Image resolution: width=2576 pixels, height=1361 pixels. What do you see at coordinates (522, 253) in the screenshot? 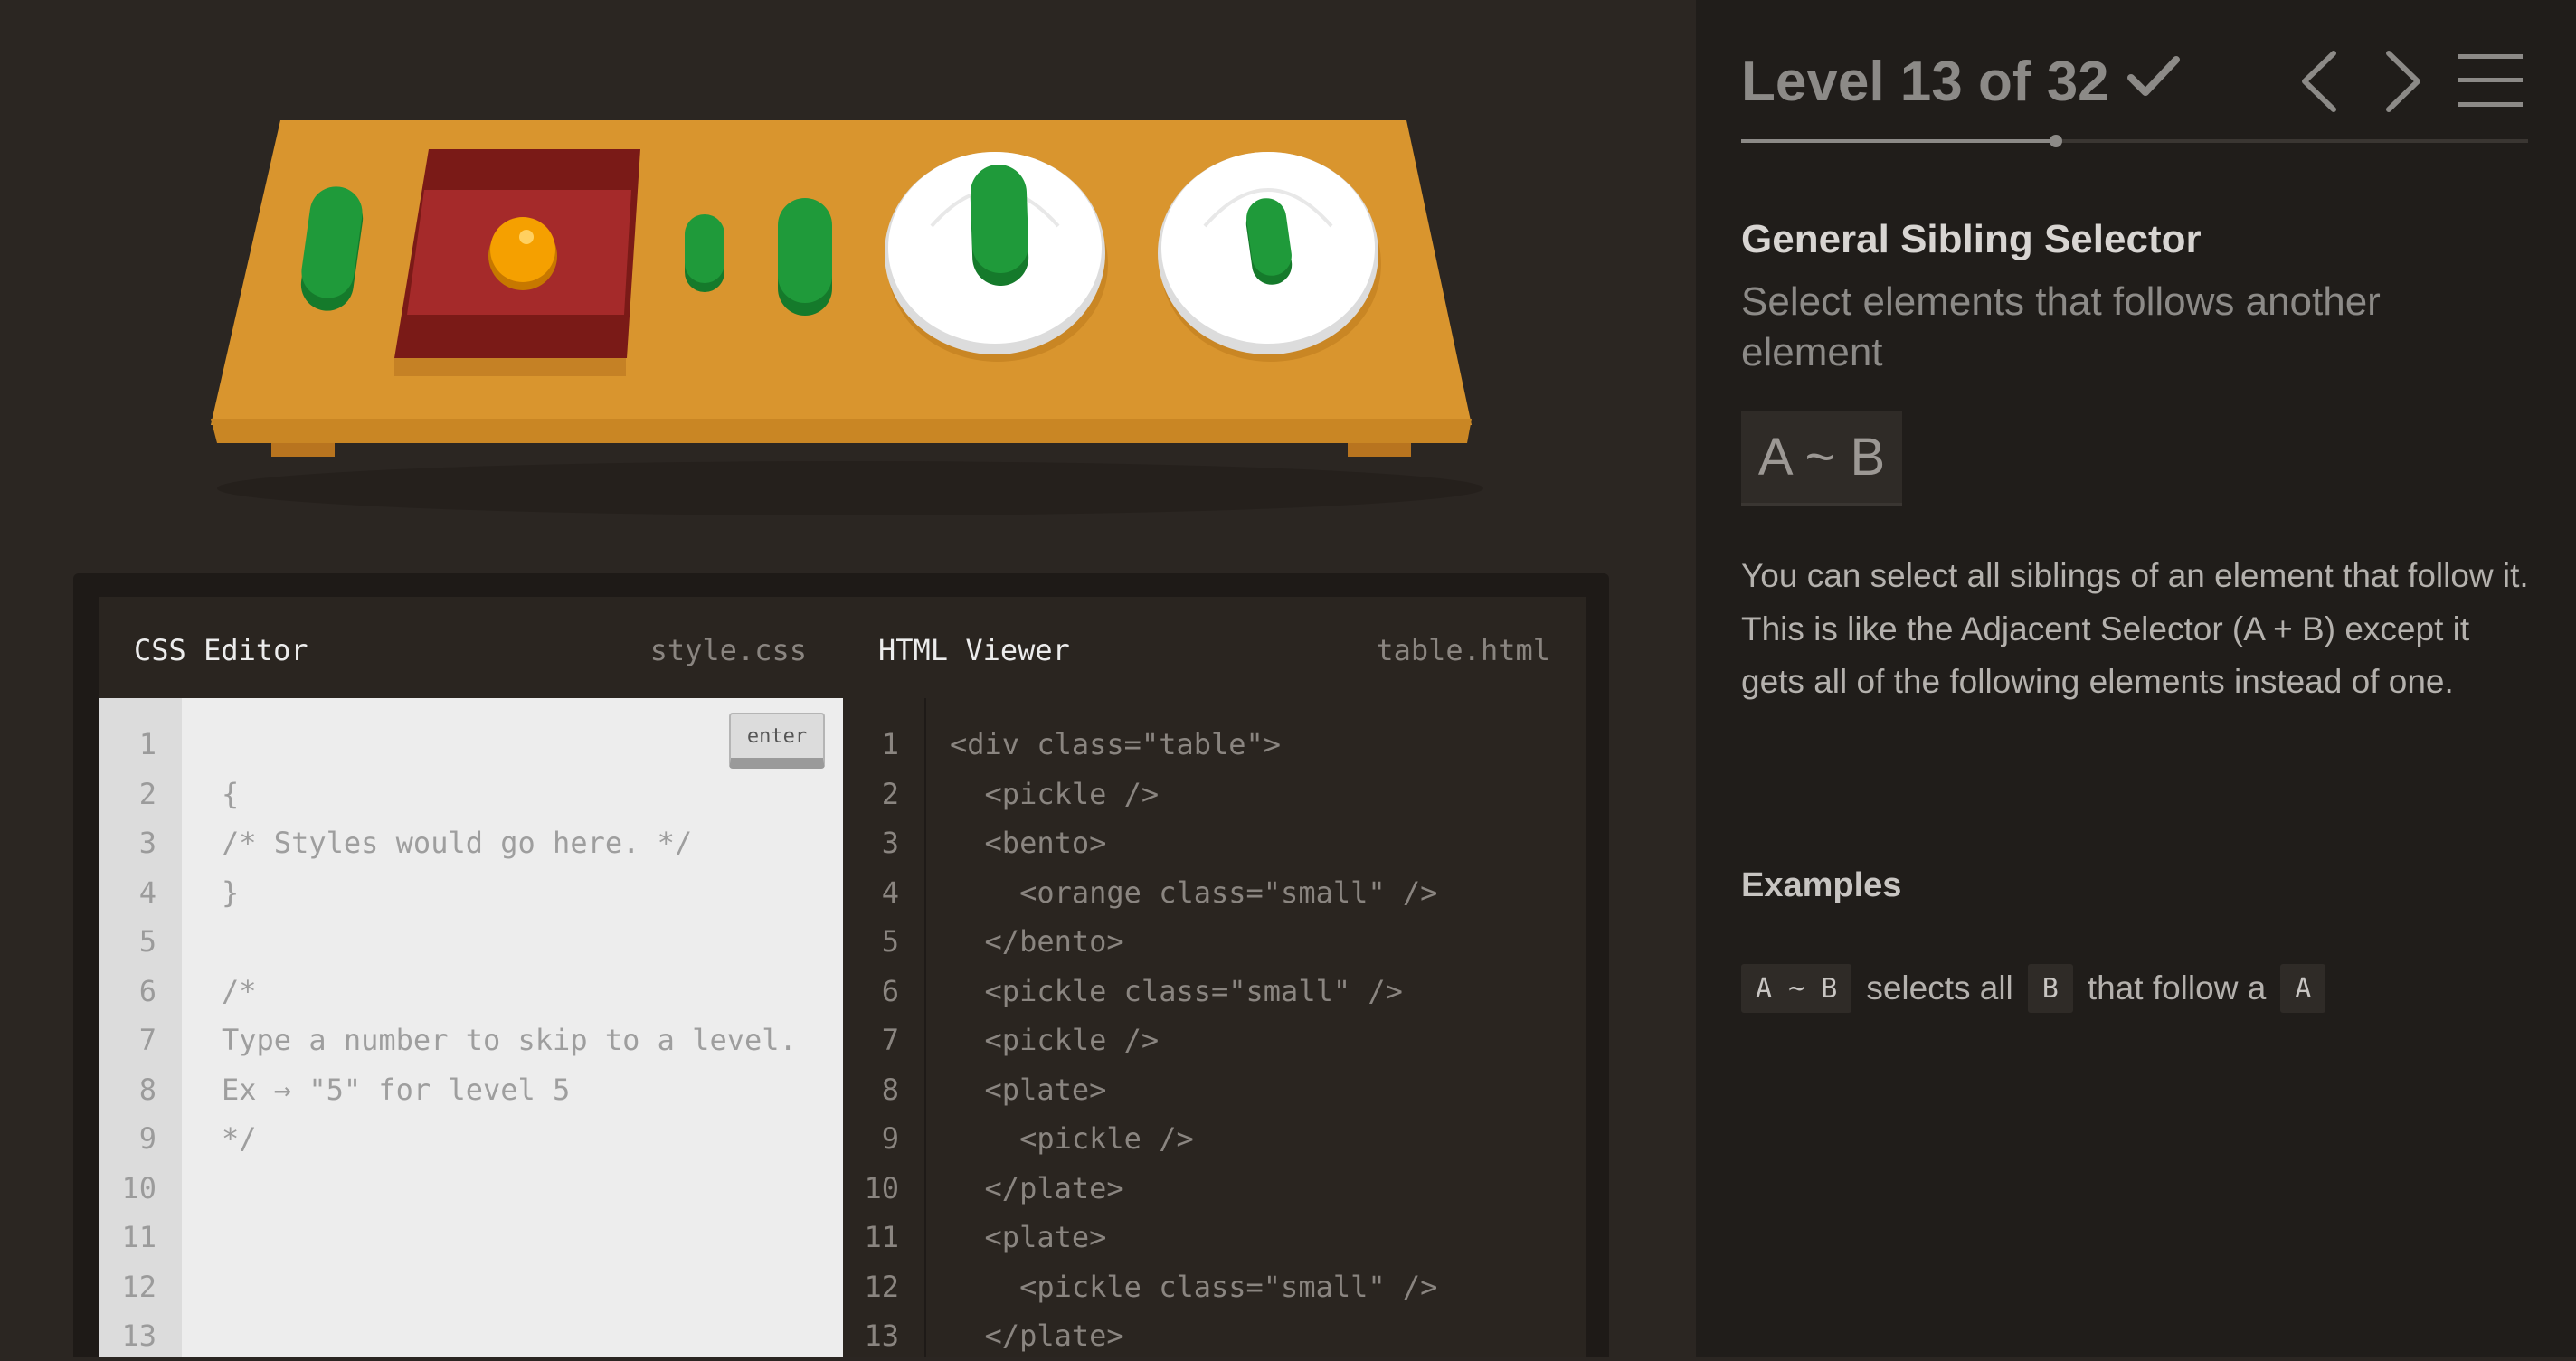
I see `orange-small` at bounding box center [522, 253].